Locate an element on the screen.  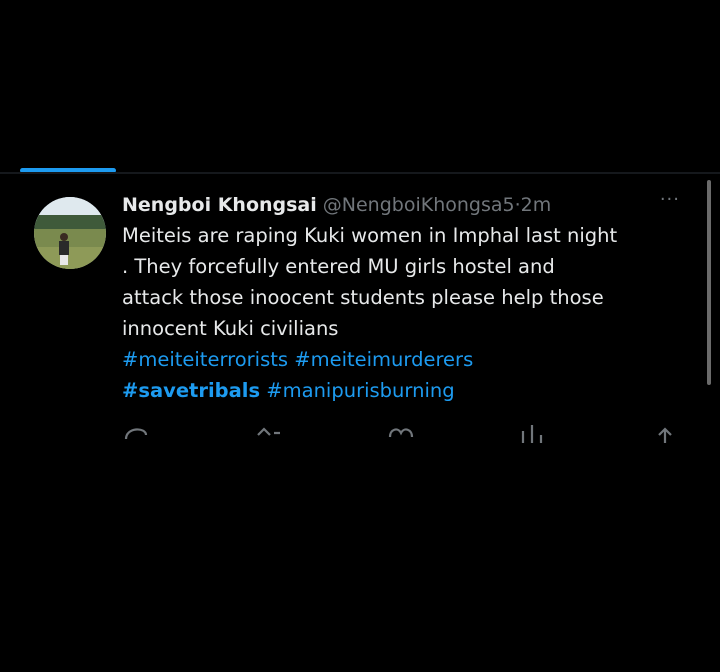
more-icon: ··· is located at coordinates (670, 199).